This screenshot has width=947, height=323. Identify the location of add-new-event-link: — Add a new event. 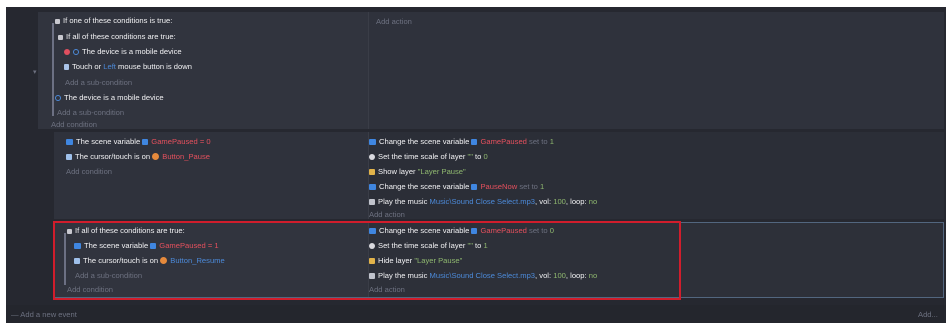
(44, 314).